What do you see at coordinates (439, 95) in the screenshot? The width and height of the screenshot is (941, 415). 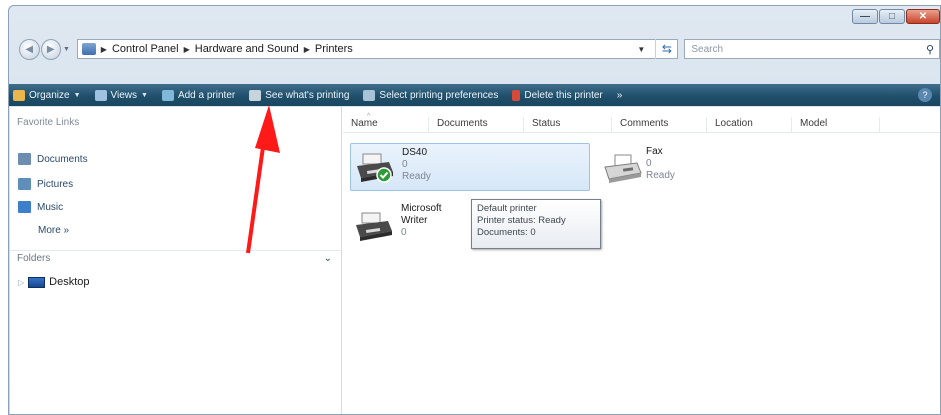 I see `select-printing-preferences-label: Select printing preferences` at bounding box center [439, 95].